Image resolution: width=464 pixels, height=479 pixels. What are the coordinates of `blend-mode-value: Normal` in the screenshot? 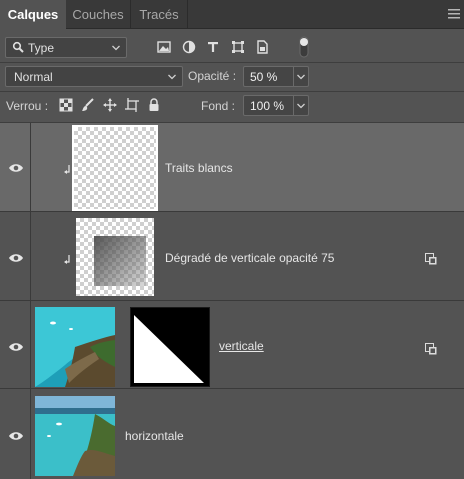 It's located at (33, 77).